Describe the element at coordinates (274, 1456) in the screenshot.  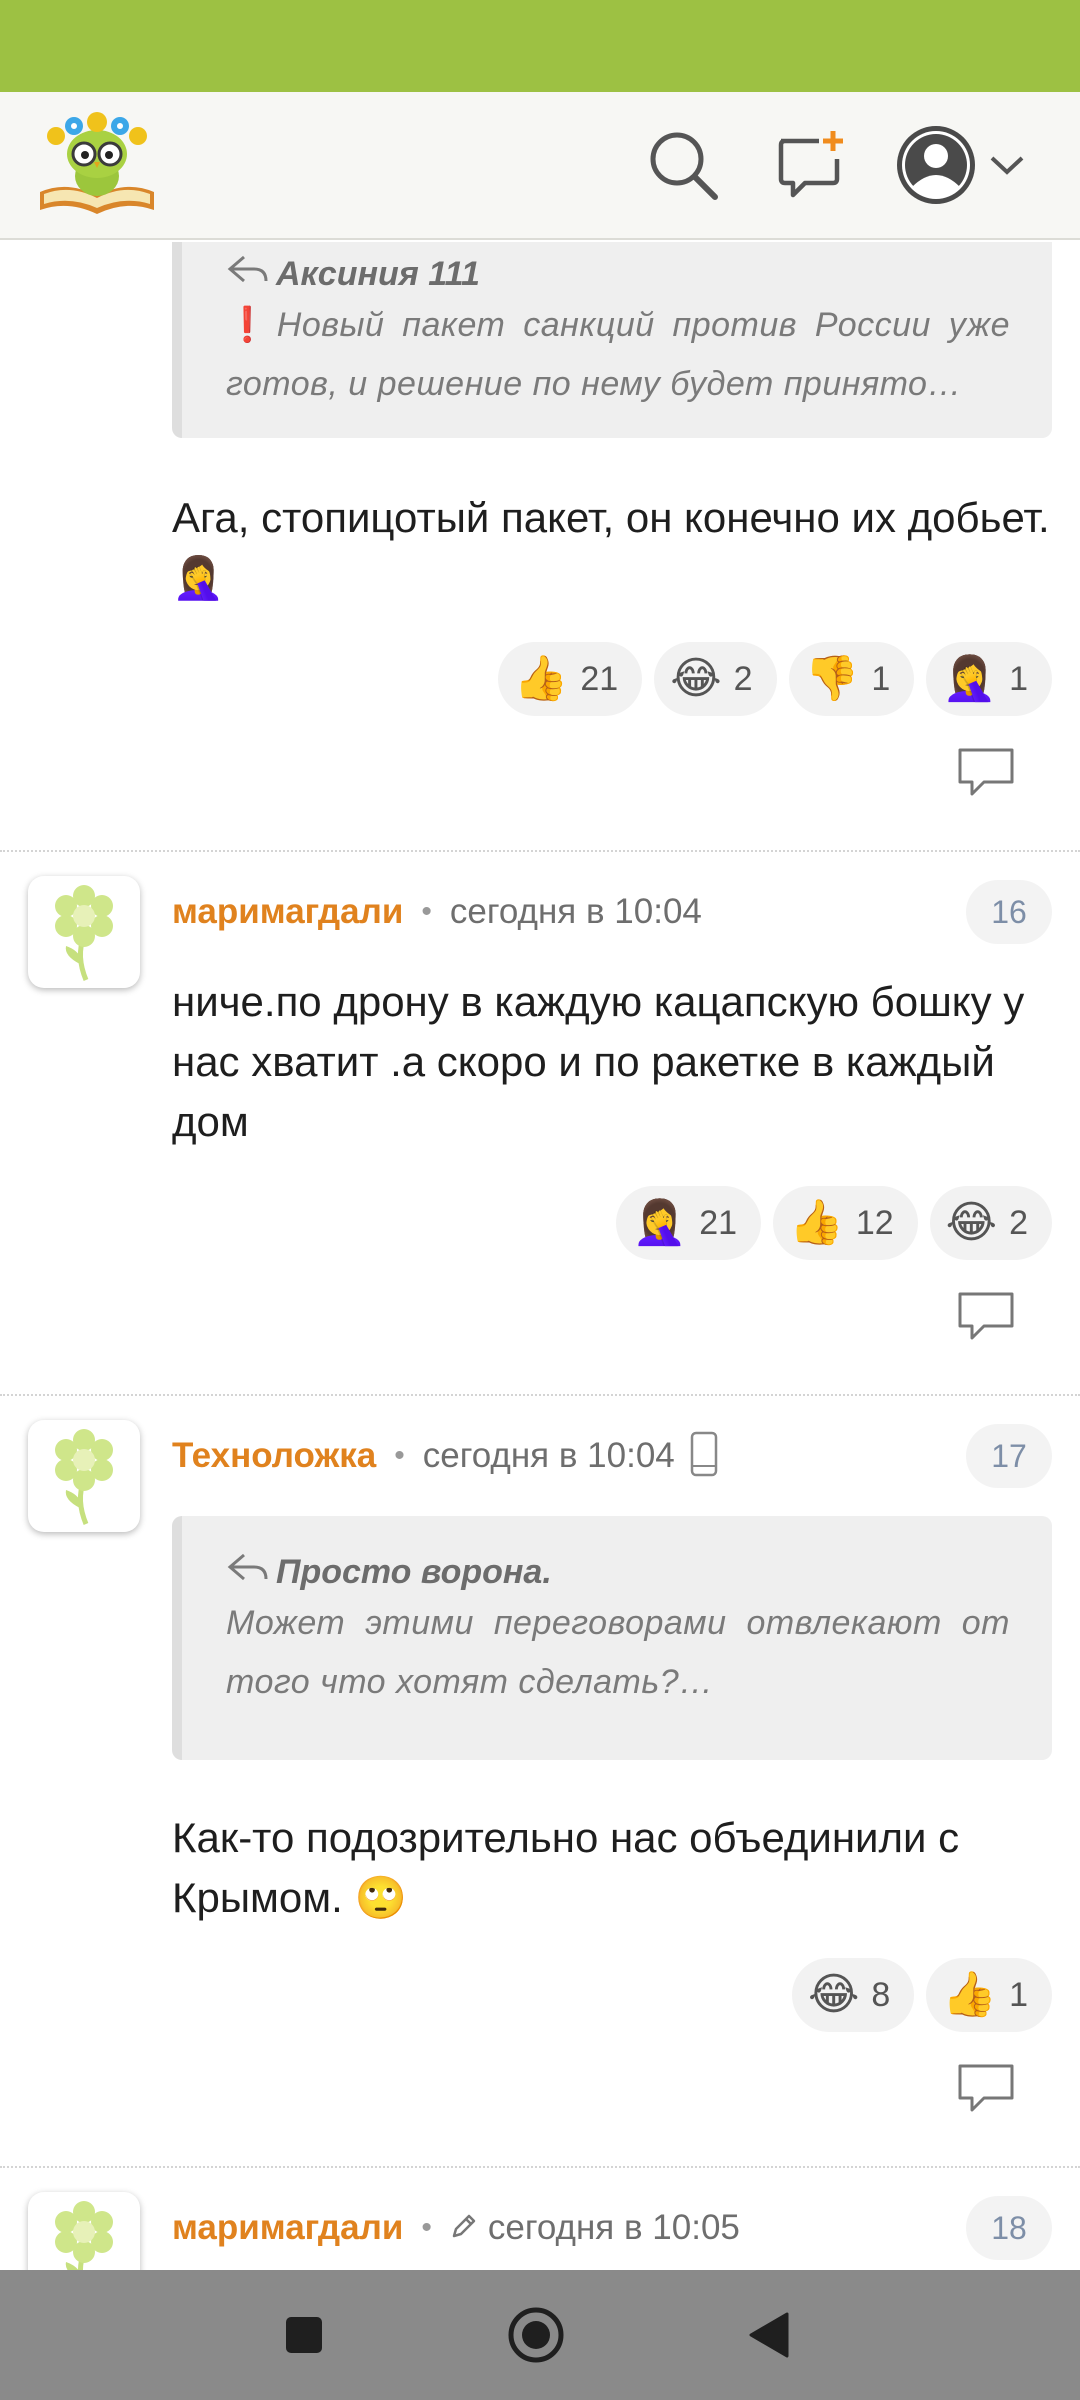
I see `username: Техноложка` at that location.